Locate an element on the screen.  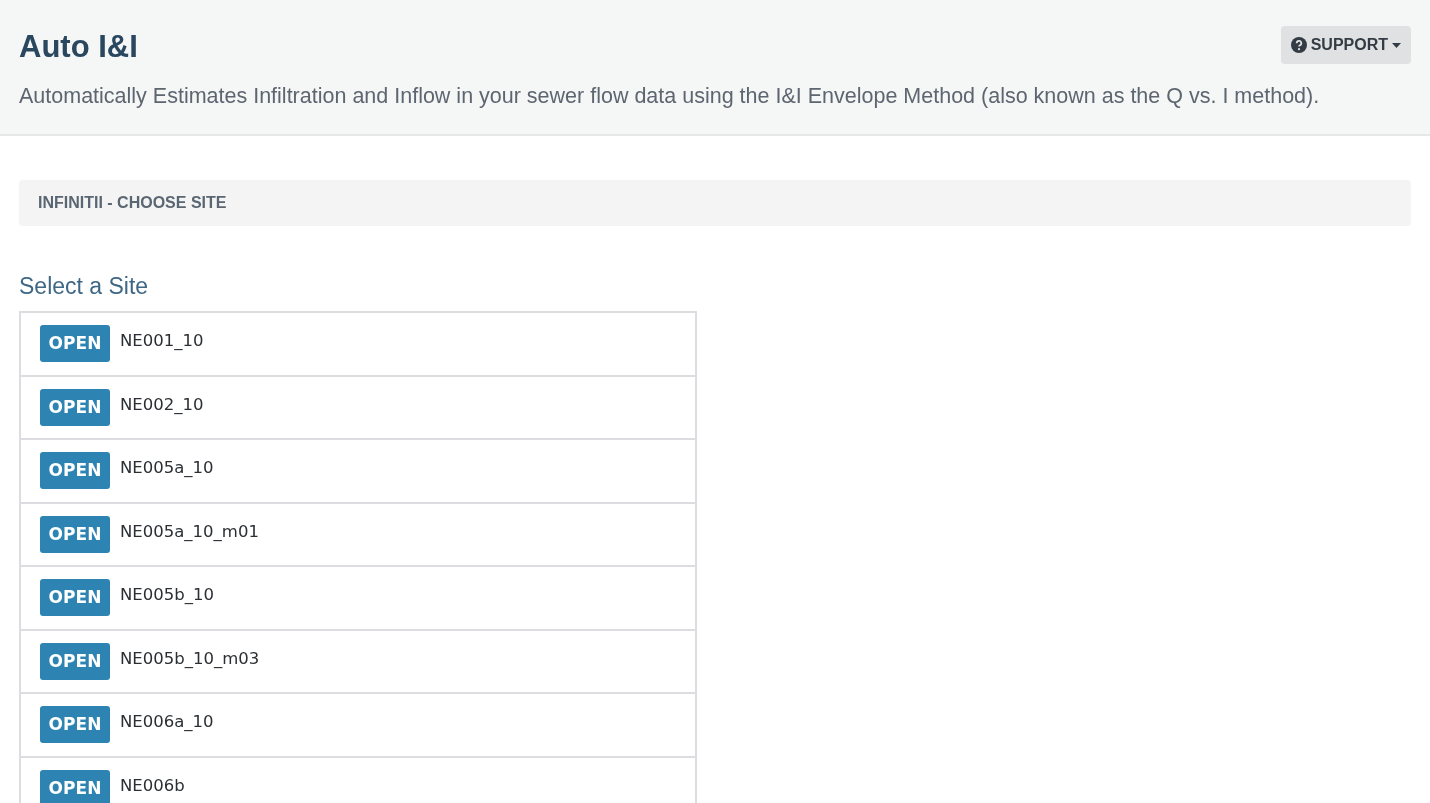
support-button: SUPPORT is located at coordinates (1345, 45).